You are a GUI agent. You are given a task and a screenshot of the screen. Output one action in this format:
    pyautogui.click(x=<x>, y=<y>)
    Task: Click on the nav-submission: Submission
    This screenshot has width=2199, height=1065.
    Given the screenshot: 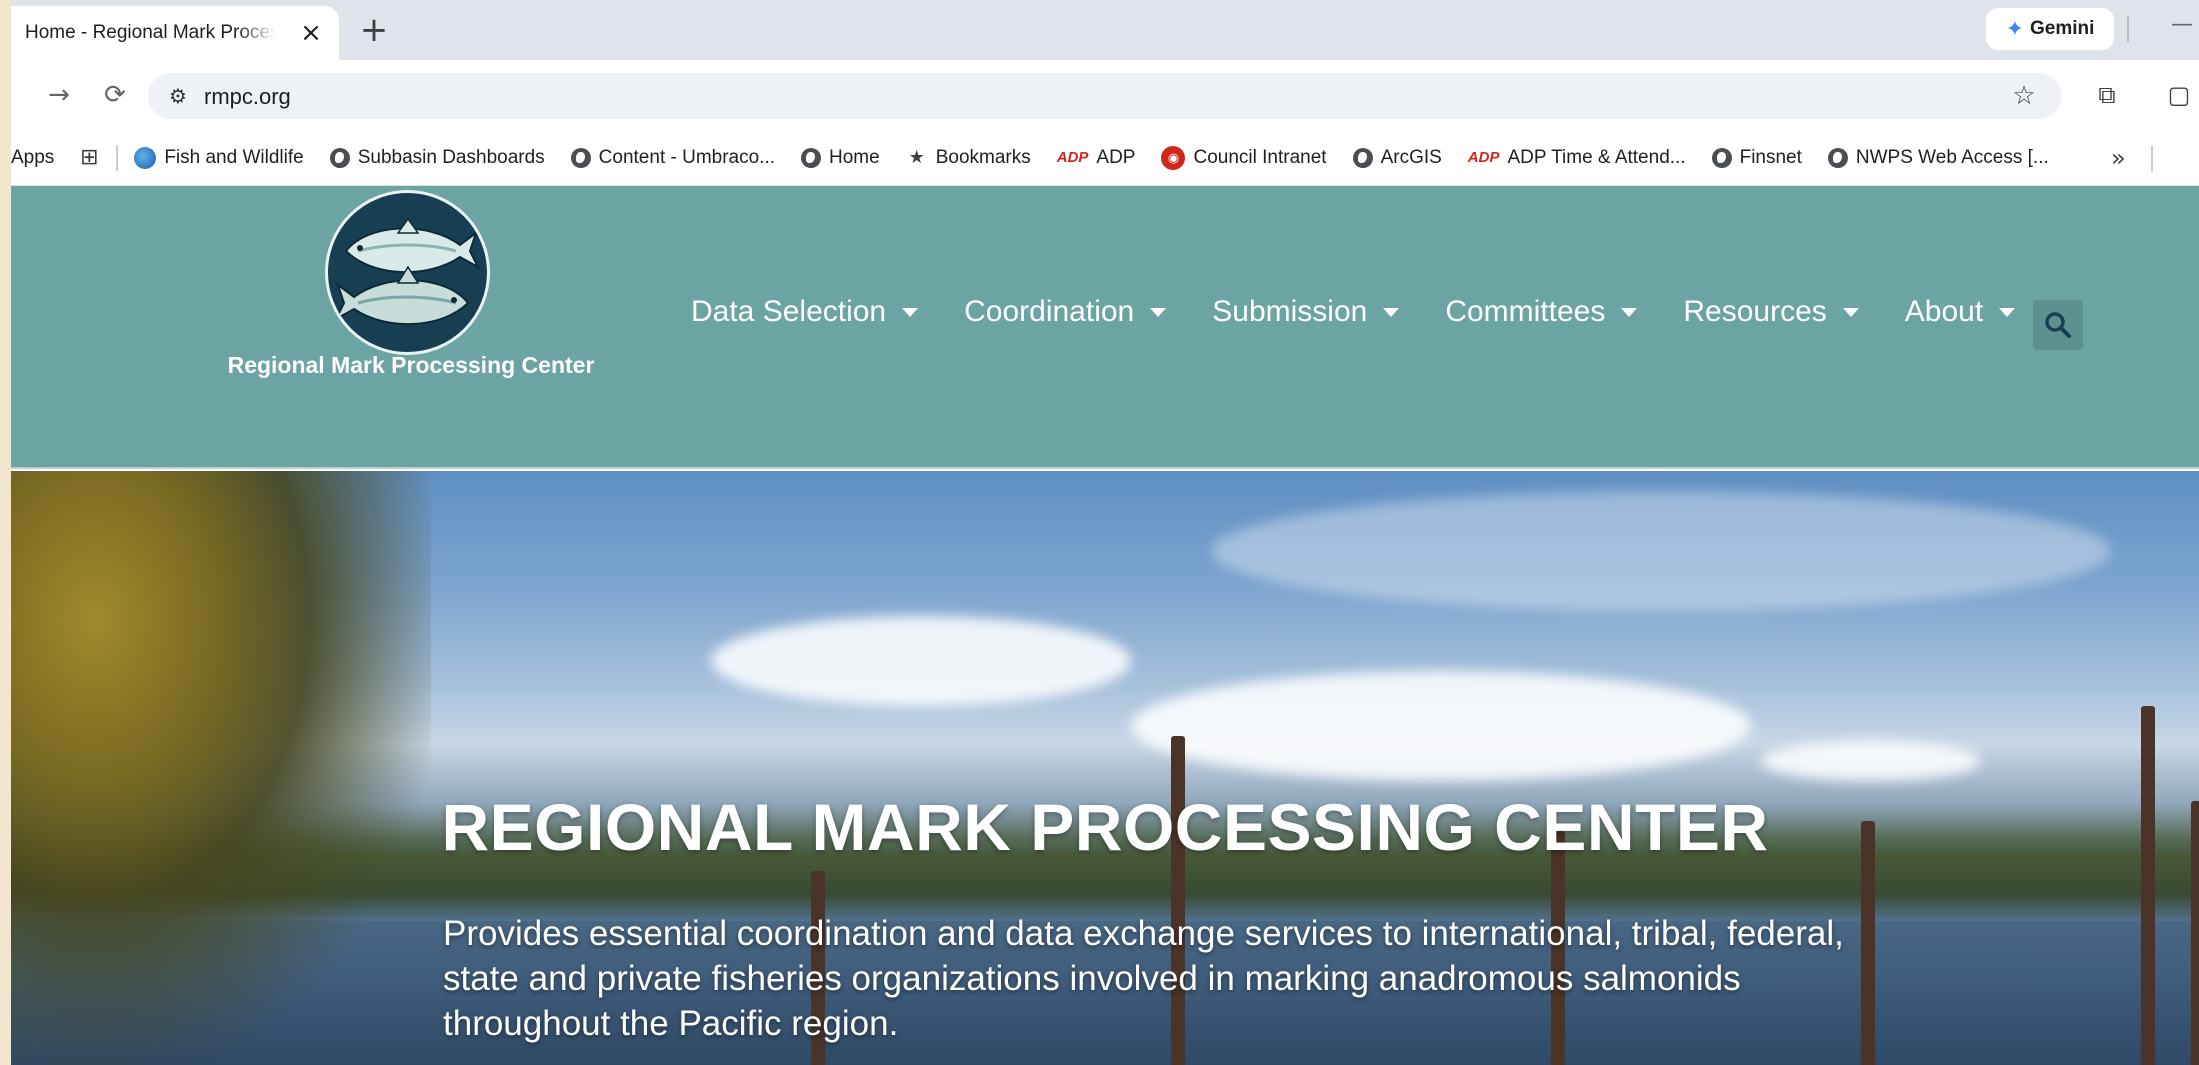 What is the action you would take?
    pyautogui.click(x=1306, y=312)
    